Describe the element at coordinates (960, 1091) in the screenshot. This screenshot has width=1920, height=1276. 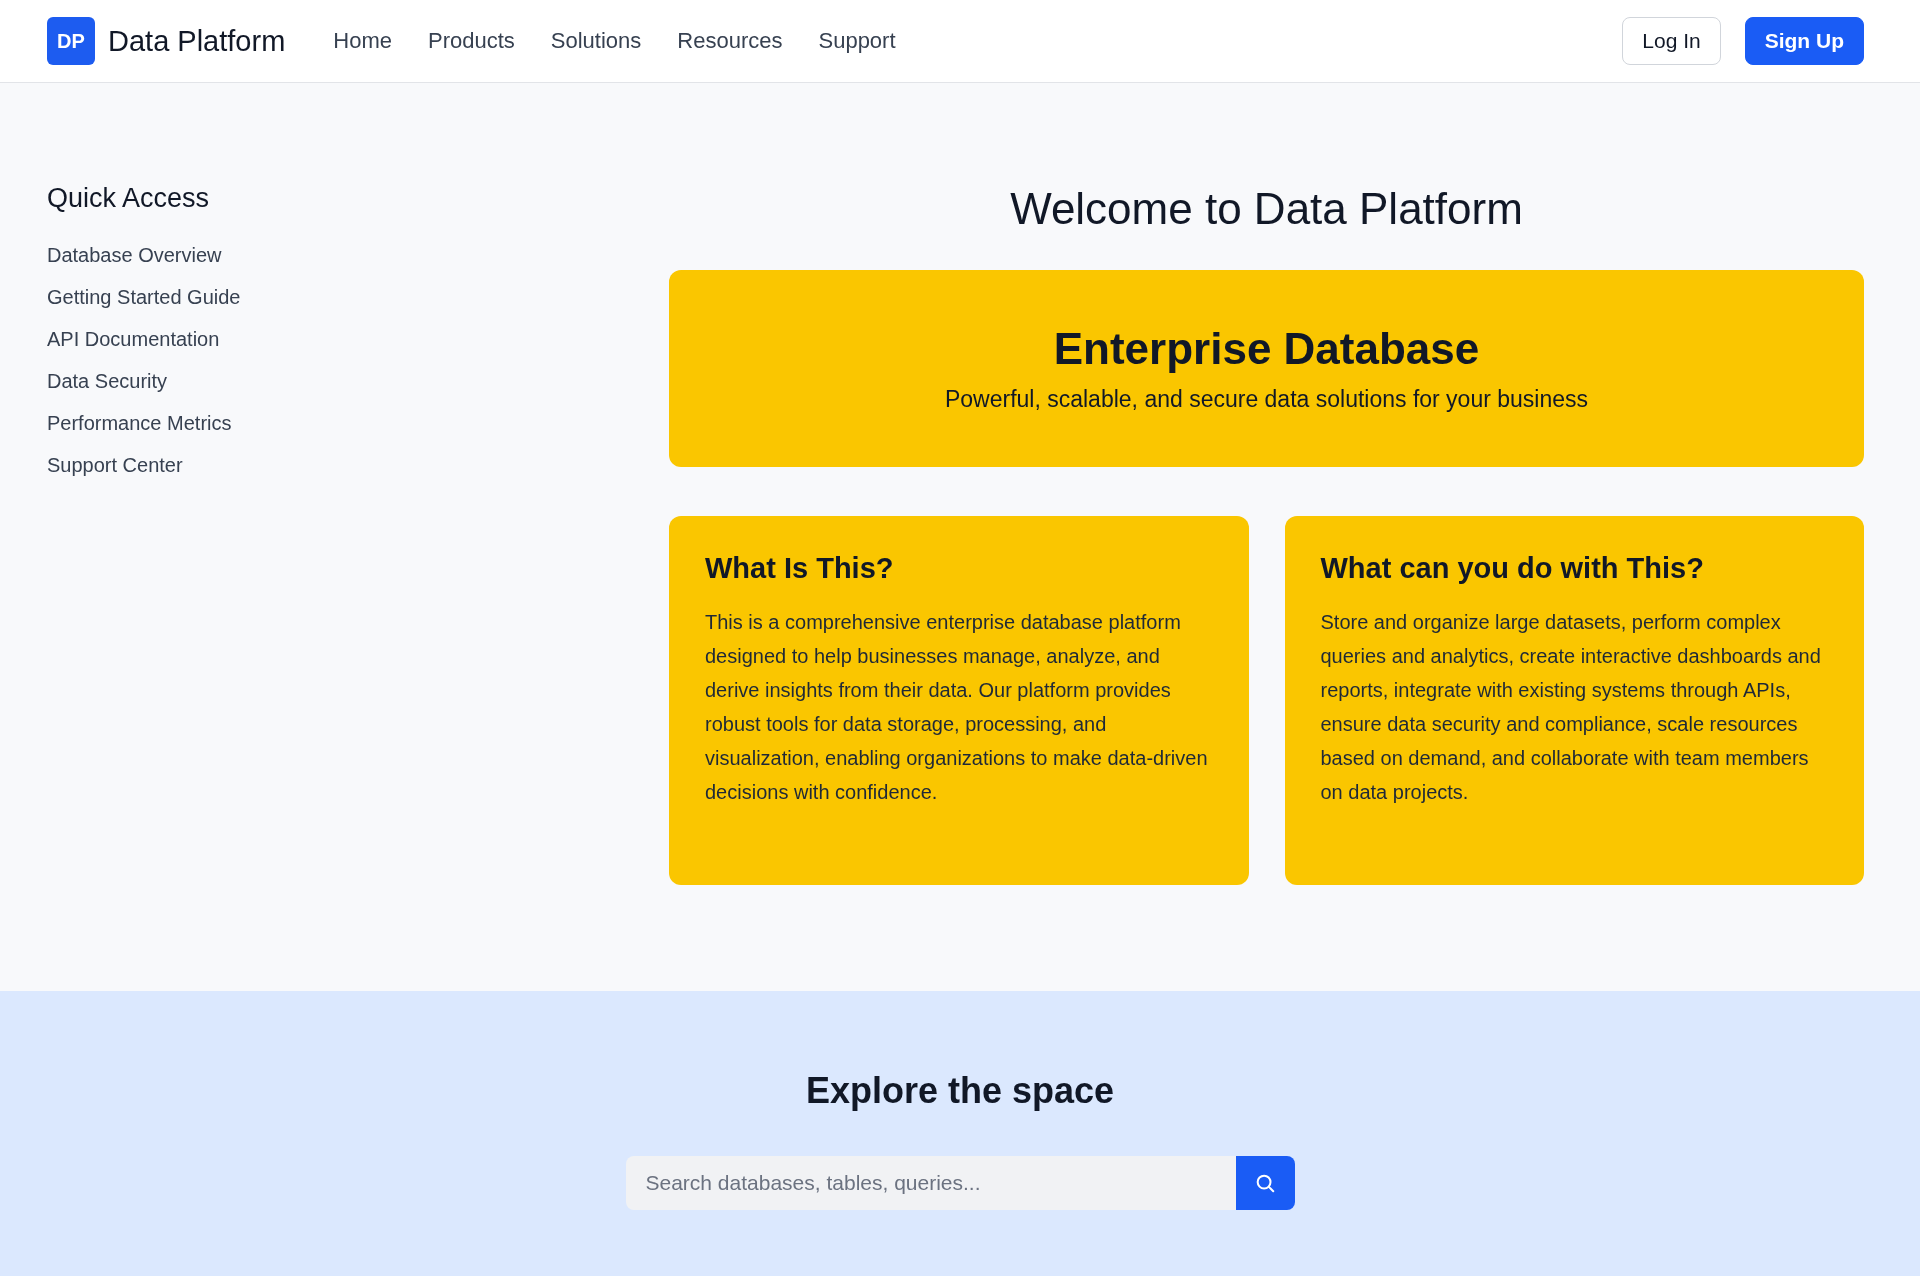
I see `section-title: Explore the space` at that location.